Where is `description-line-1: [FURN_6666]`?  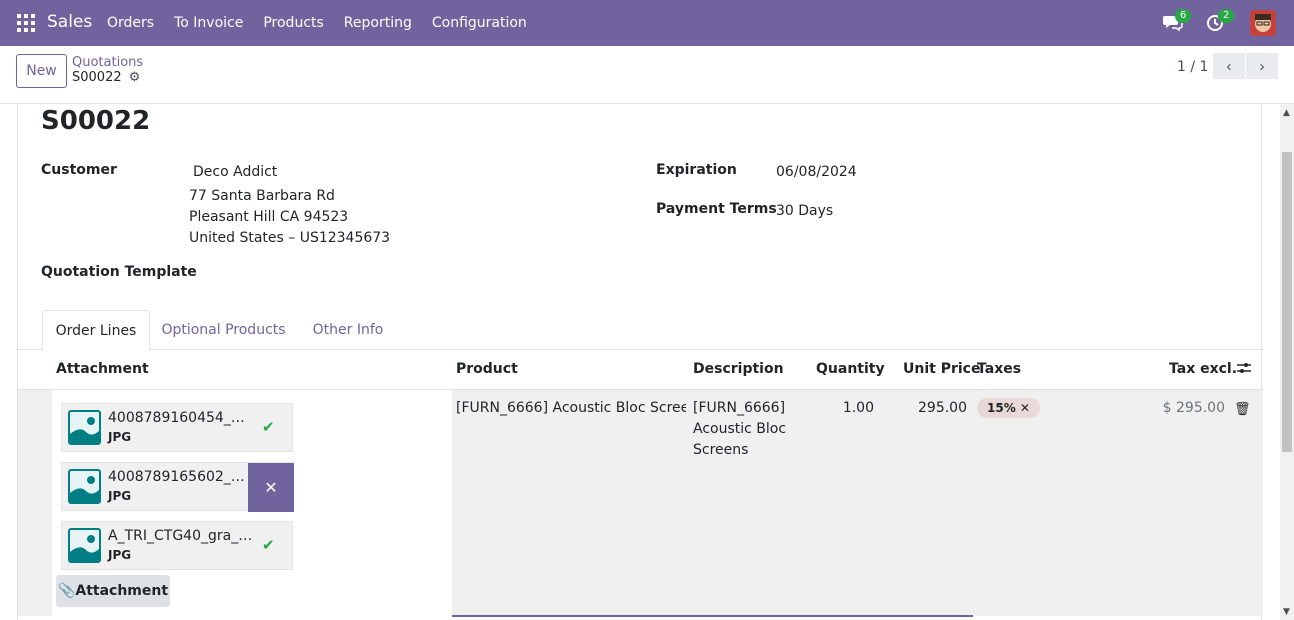 description-line-1: [FURN_6666] is located at coordinates (739, 408).